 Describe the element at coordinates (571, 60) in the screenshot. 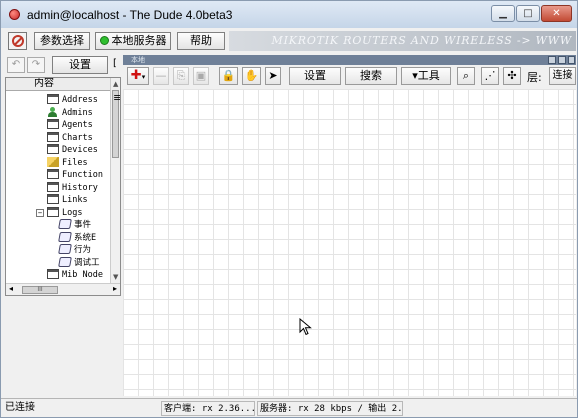

I see `map-close-icon` at that location.